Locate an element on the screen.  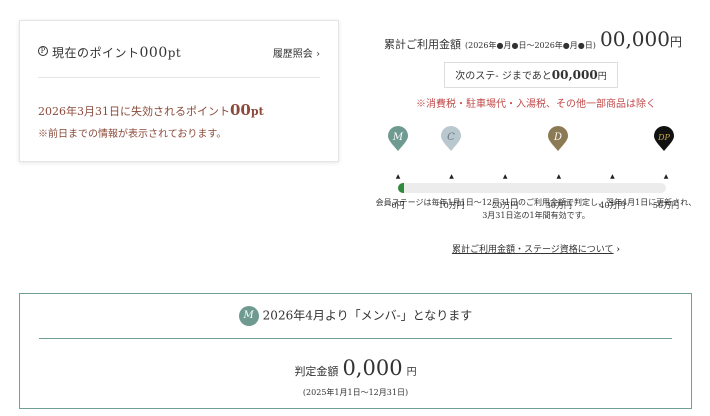
total-usage-label: 累計ご利用金額 (2026年●月●日〜2026年●月●日) is located at coordinates (490, 44).